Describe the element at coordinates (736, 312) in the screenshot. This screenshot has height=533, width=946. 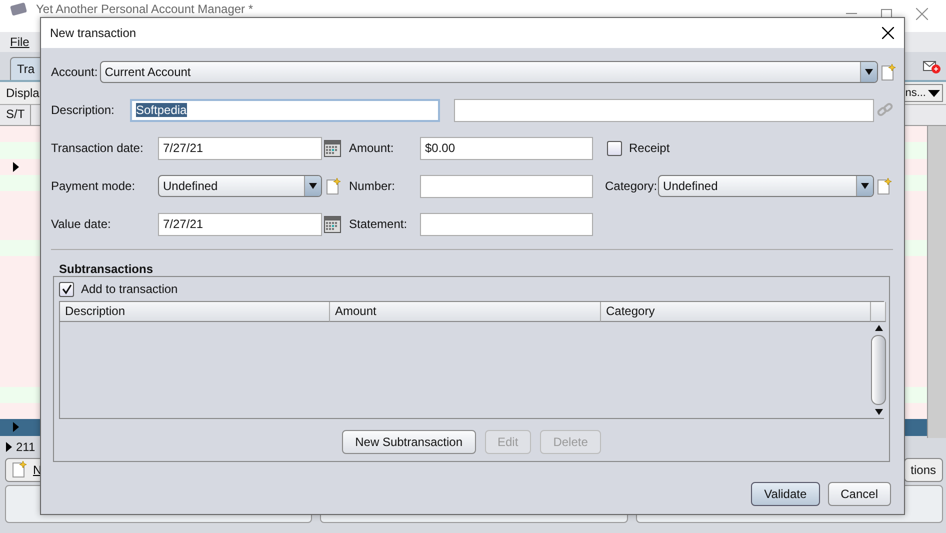
I see `column-header: Category` at that location.